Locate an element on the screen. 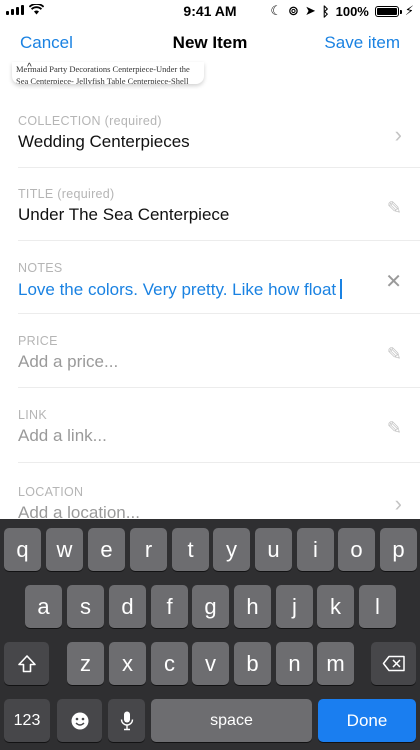  shift-key is located at coordinates (26, 663).